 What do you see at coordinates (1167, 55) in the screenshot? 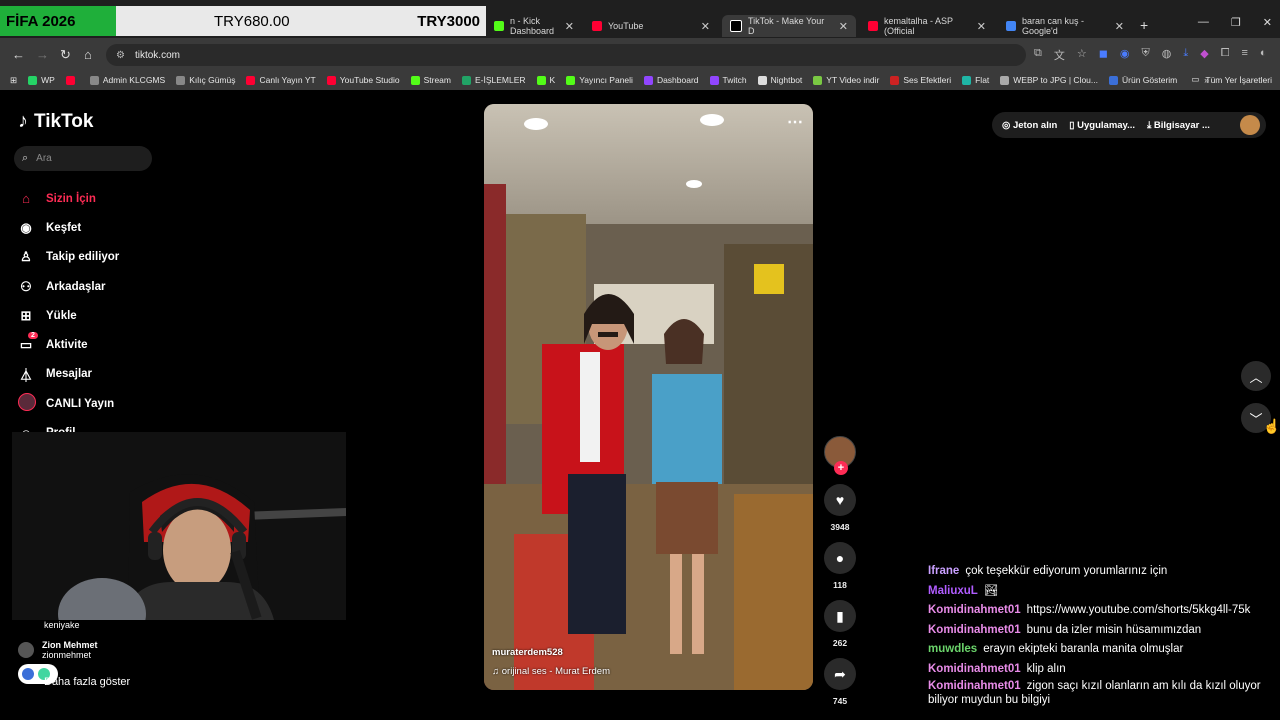
I see `extension-icon: ◍` at bounding box center [1167, 55].